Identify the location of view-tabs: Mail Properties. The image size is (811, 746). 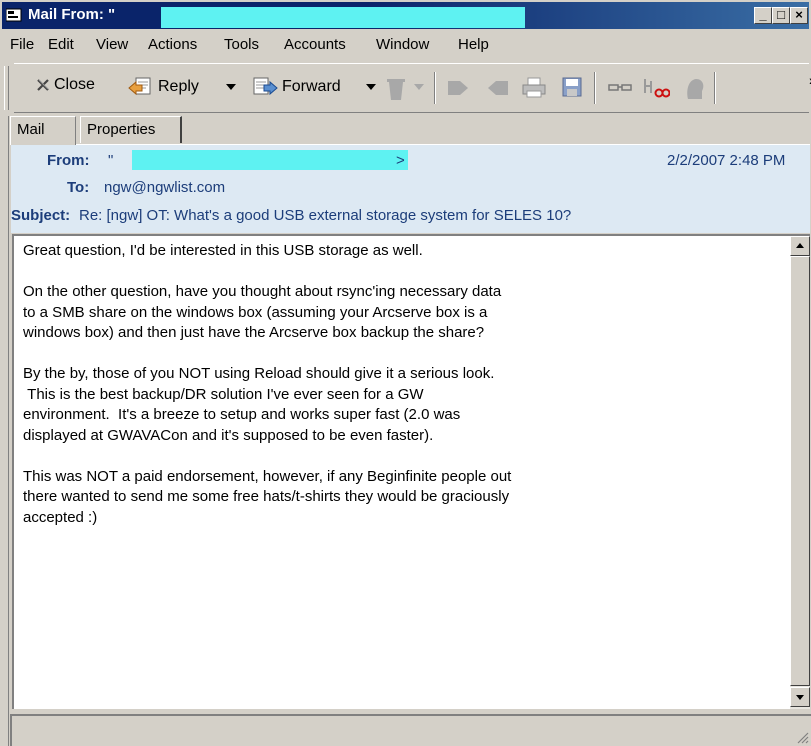
(410, 130).